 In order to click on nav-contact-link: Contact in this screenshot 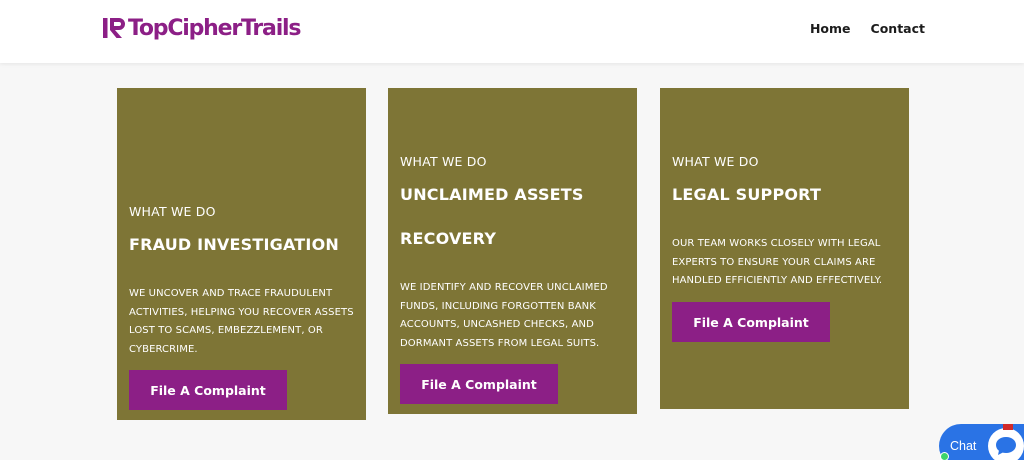, I will do `click(898, 28)`.